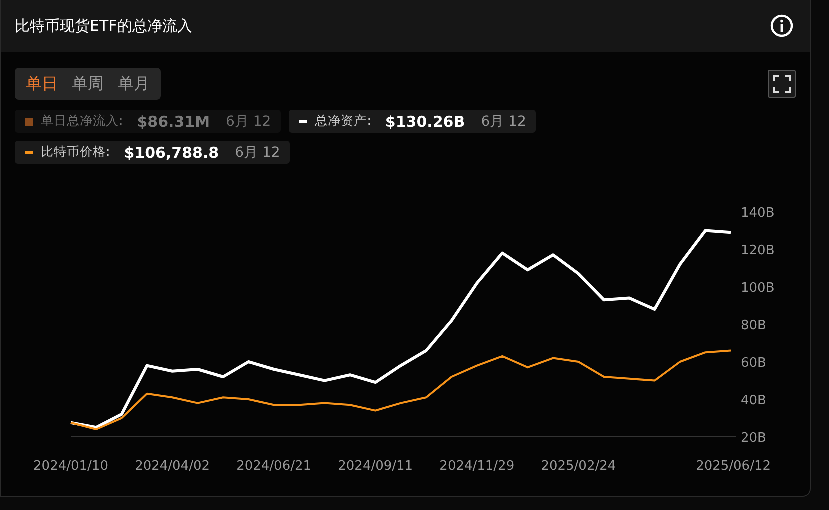 Image resolution: width=829 pixels, height=510 pixels. What do you see at coordinates (42, 84) in the screenshot?
I see `period-tab: 单日` at bounding box center [42, 84].